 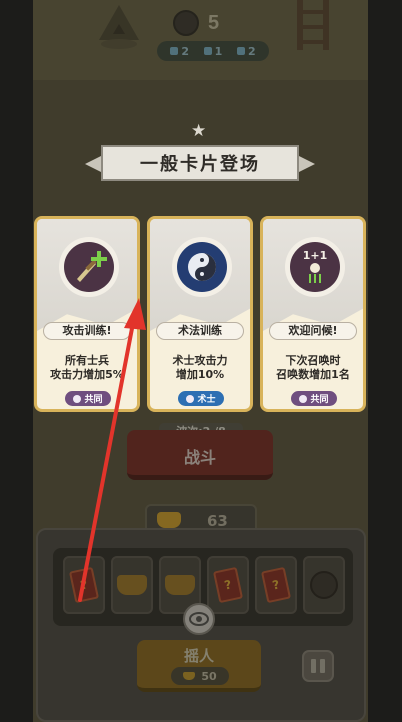 I want to click on card-description: 下次召唤时 召唤数增加1名, so click(x=313, y=368).